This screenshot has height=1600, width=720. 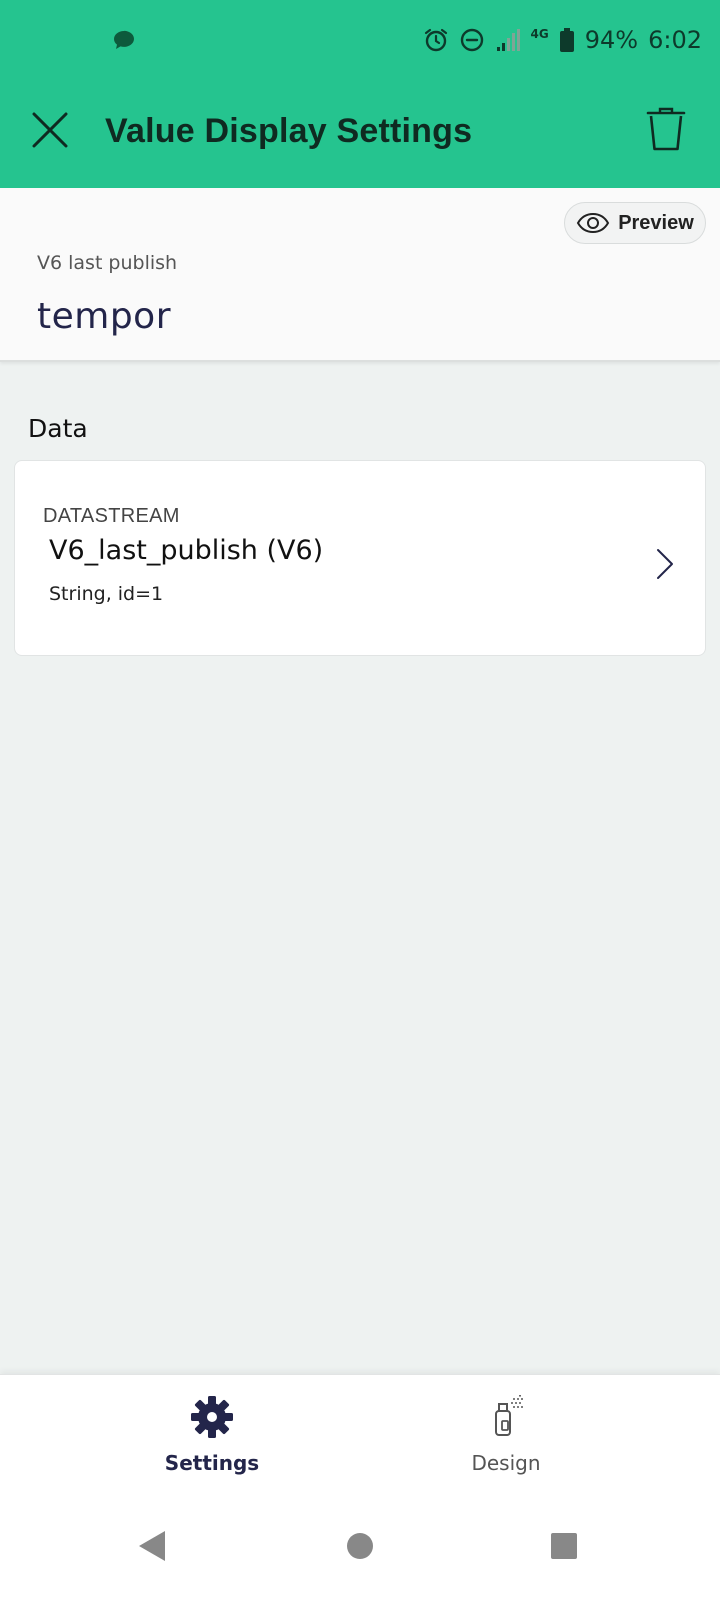 I want to click on recents-square-icon, so click(x=564, y=1546).